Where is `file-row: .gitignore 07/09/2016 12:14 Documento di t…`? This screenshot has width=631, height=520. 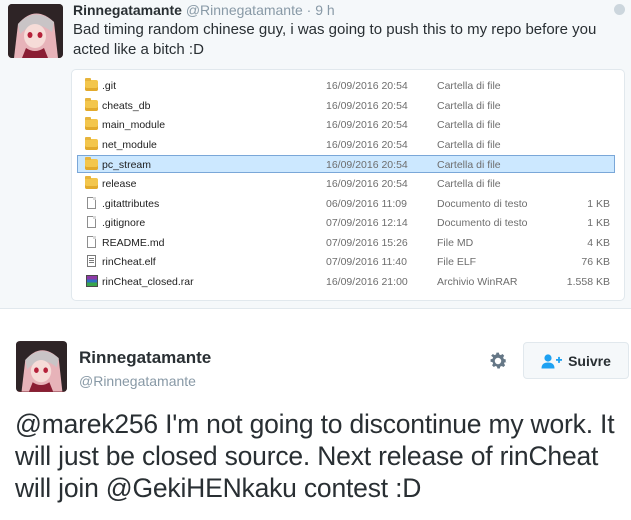 file-row: .gitignore 07/09/2016 12:14 Documento di t… is located at coordinates (346, 223).